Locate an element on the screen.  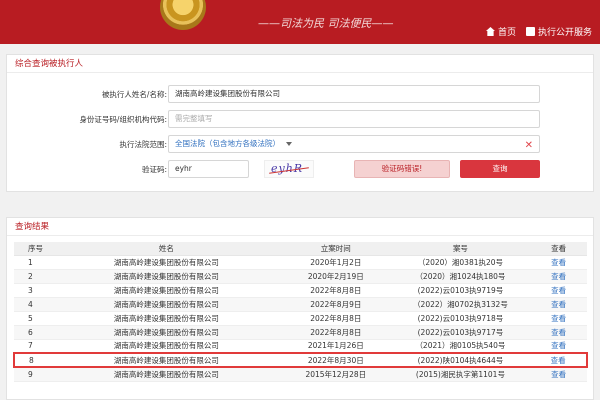
row-no: 1 is located at coordinates (33, 262).